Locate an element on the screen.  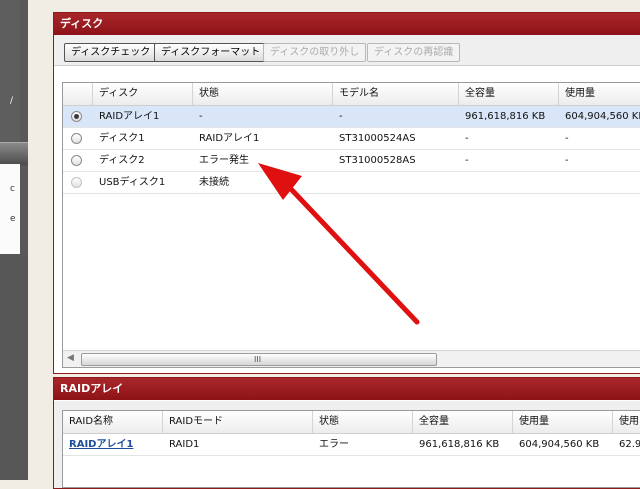
annotation-arrow-icon is located at coordinates (339, 244).